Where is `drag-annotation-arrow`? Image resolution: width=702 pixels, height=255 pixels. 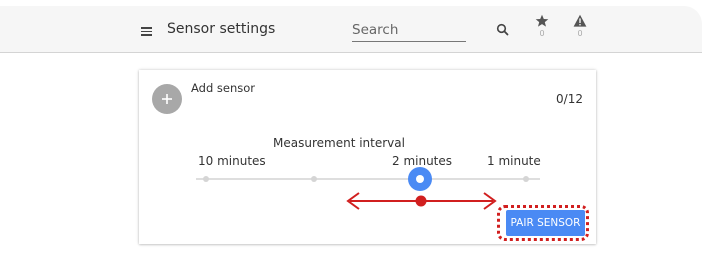
drag-annotation-arrow is located at coordinates (421, 201).